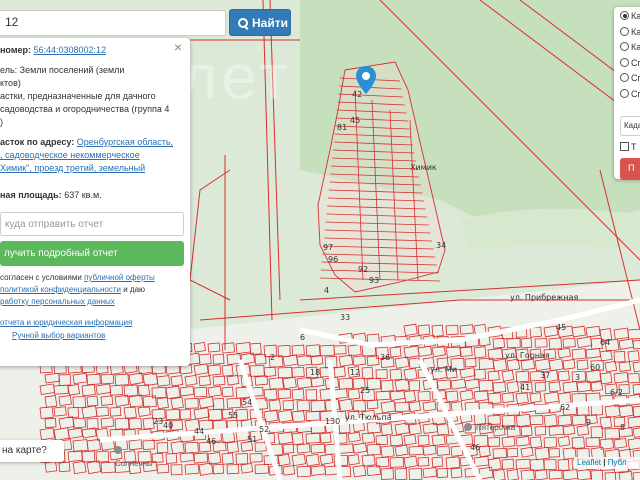  I want to click on poi-solnechny-icon, so click(118, 450).